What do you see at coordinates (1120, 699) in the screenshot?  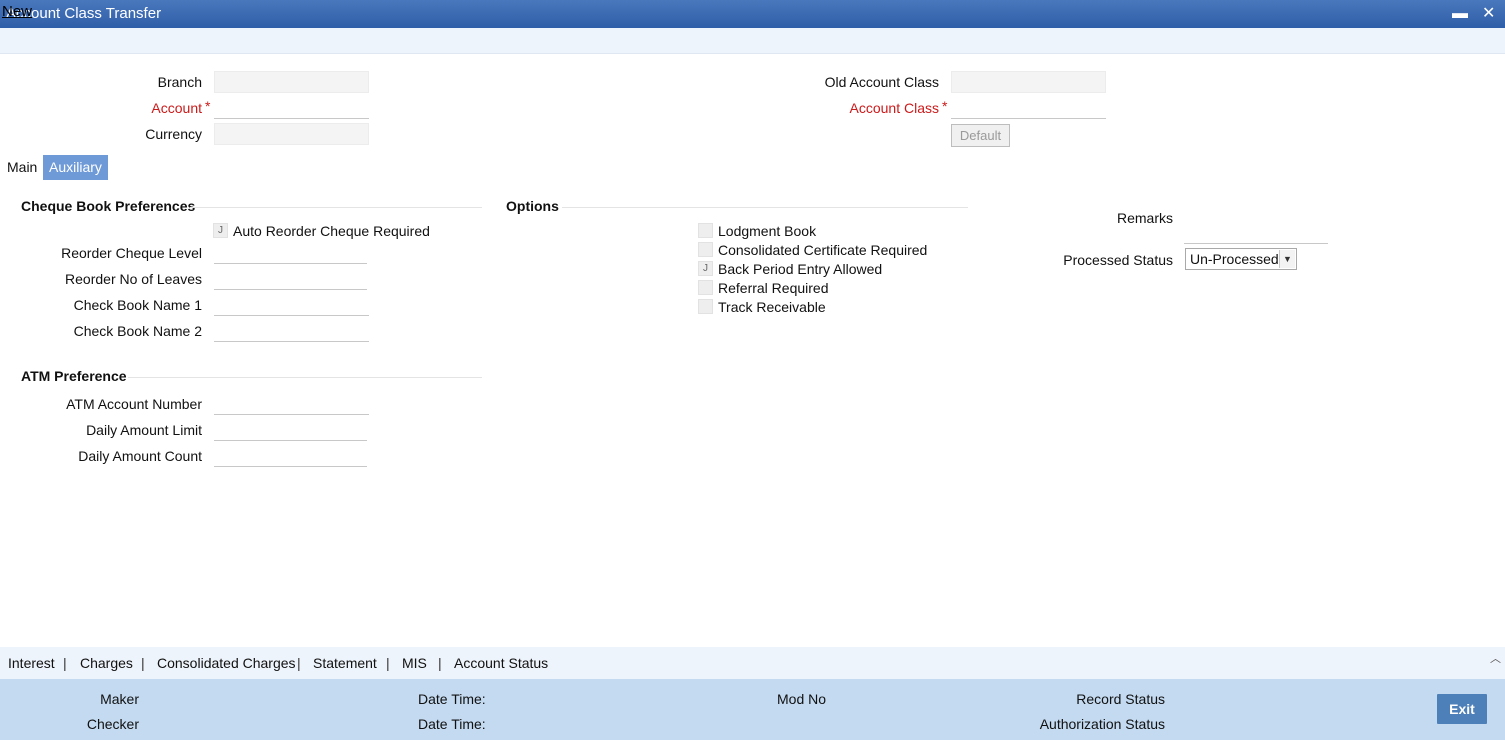 I see `record-status-label: Record Status` at bounding box center [1120, 699].